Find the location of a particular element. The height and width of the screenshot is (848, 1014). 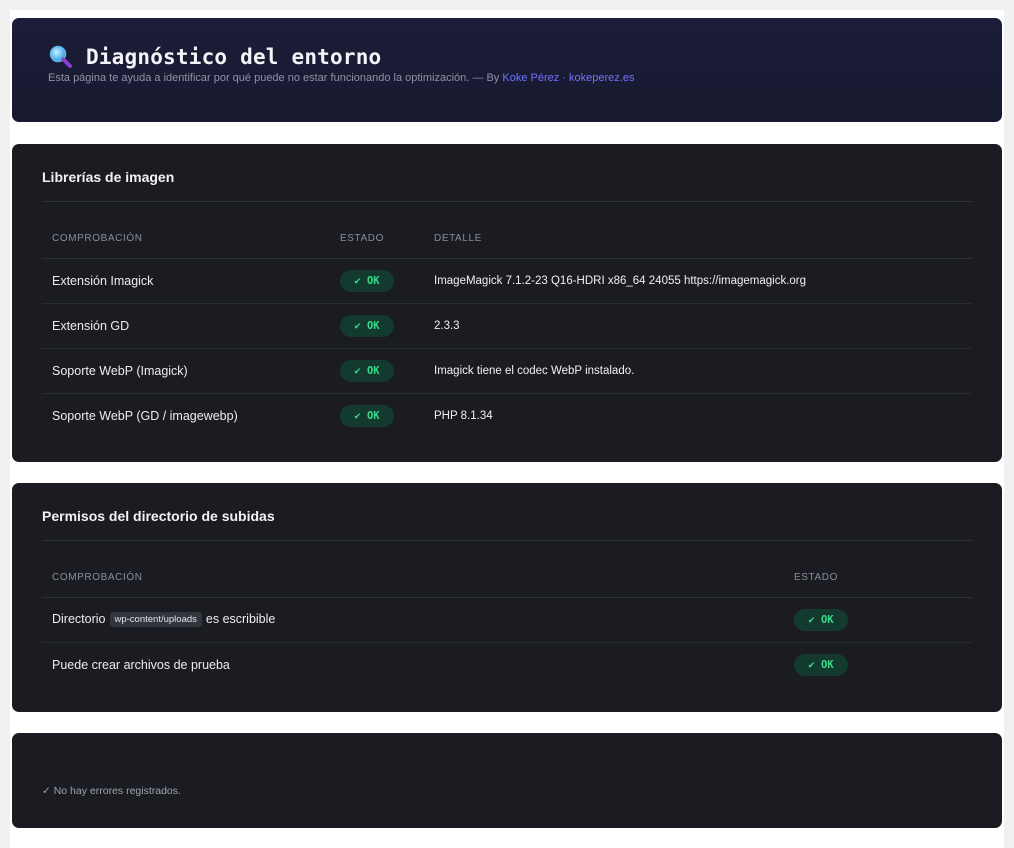

table-row: Extensión GD ✔ OK 2.3.3 is located at coordinates (507, 326).